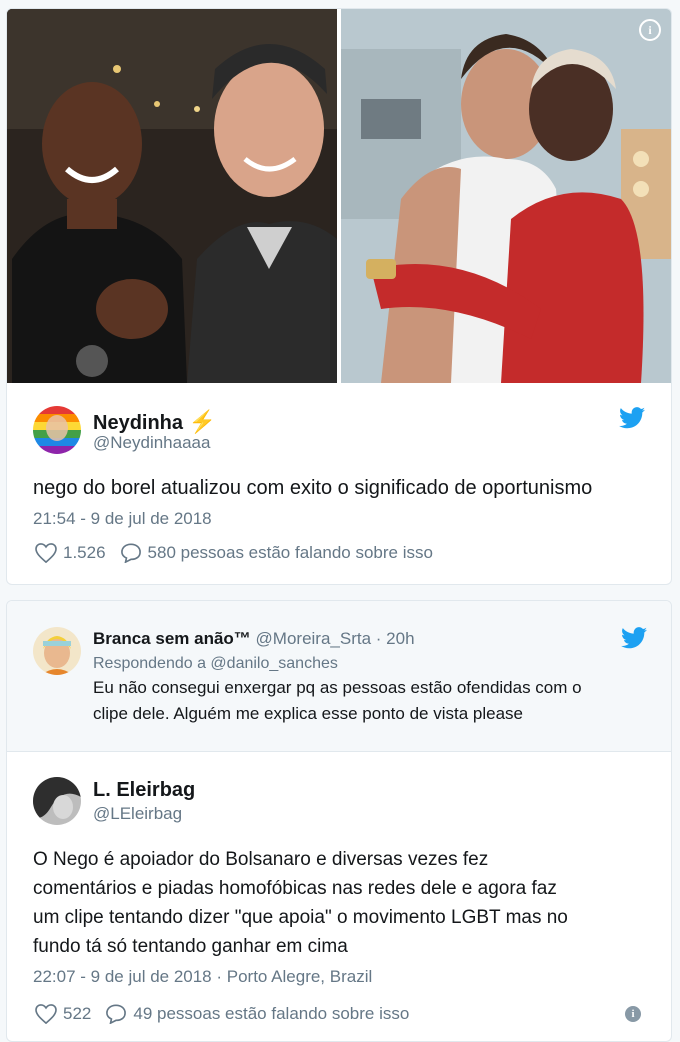  I want to click on like-action: 1.526, so click(70, 553).